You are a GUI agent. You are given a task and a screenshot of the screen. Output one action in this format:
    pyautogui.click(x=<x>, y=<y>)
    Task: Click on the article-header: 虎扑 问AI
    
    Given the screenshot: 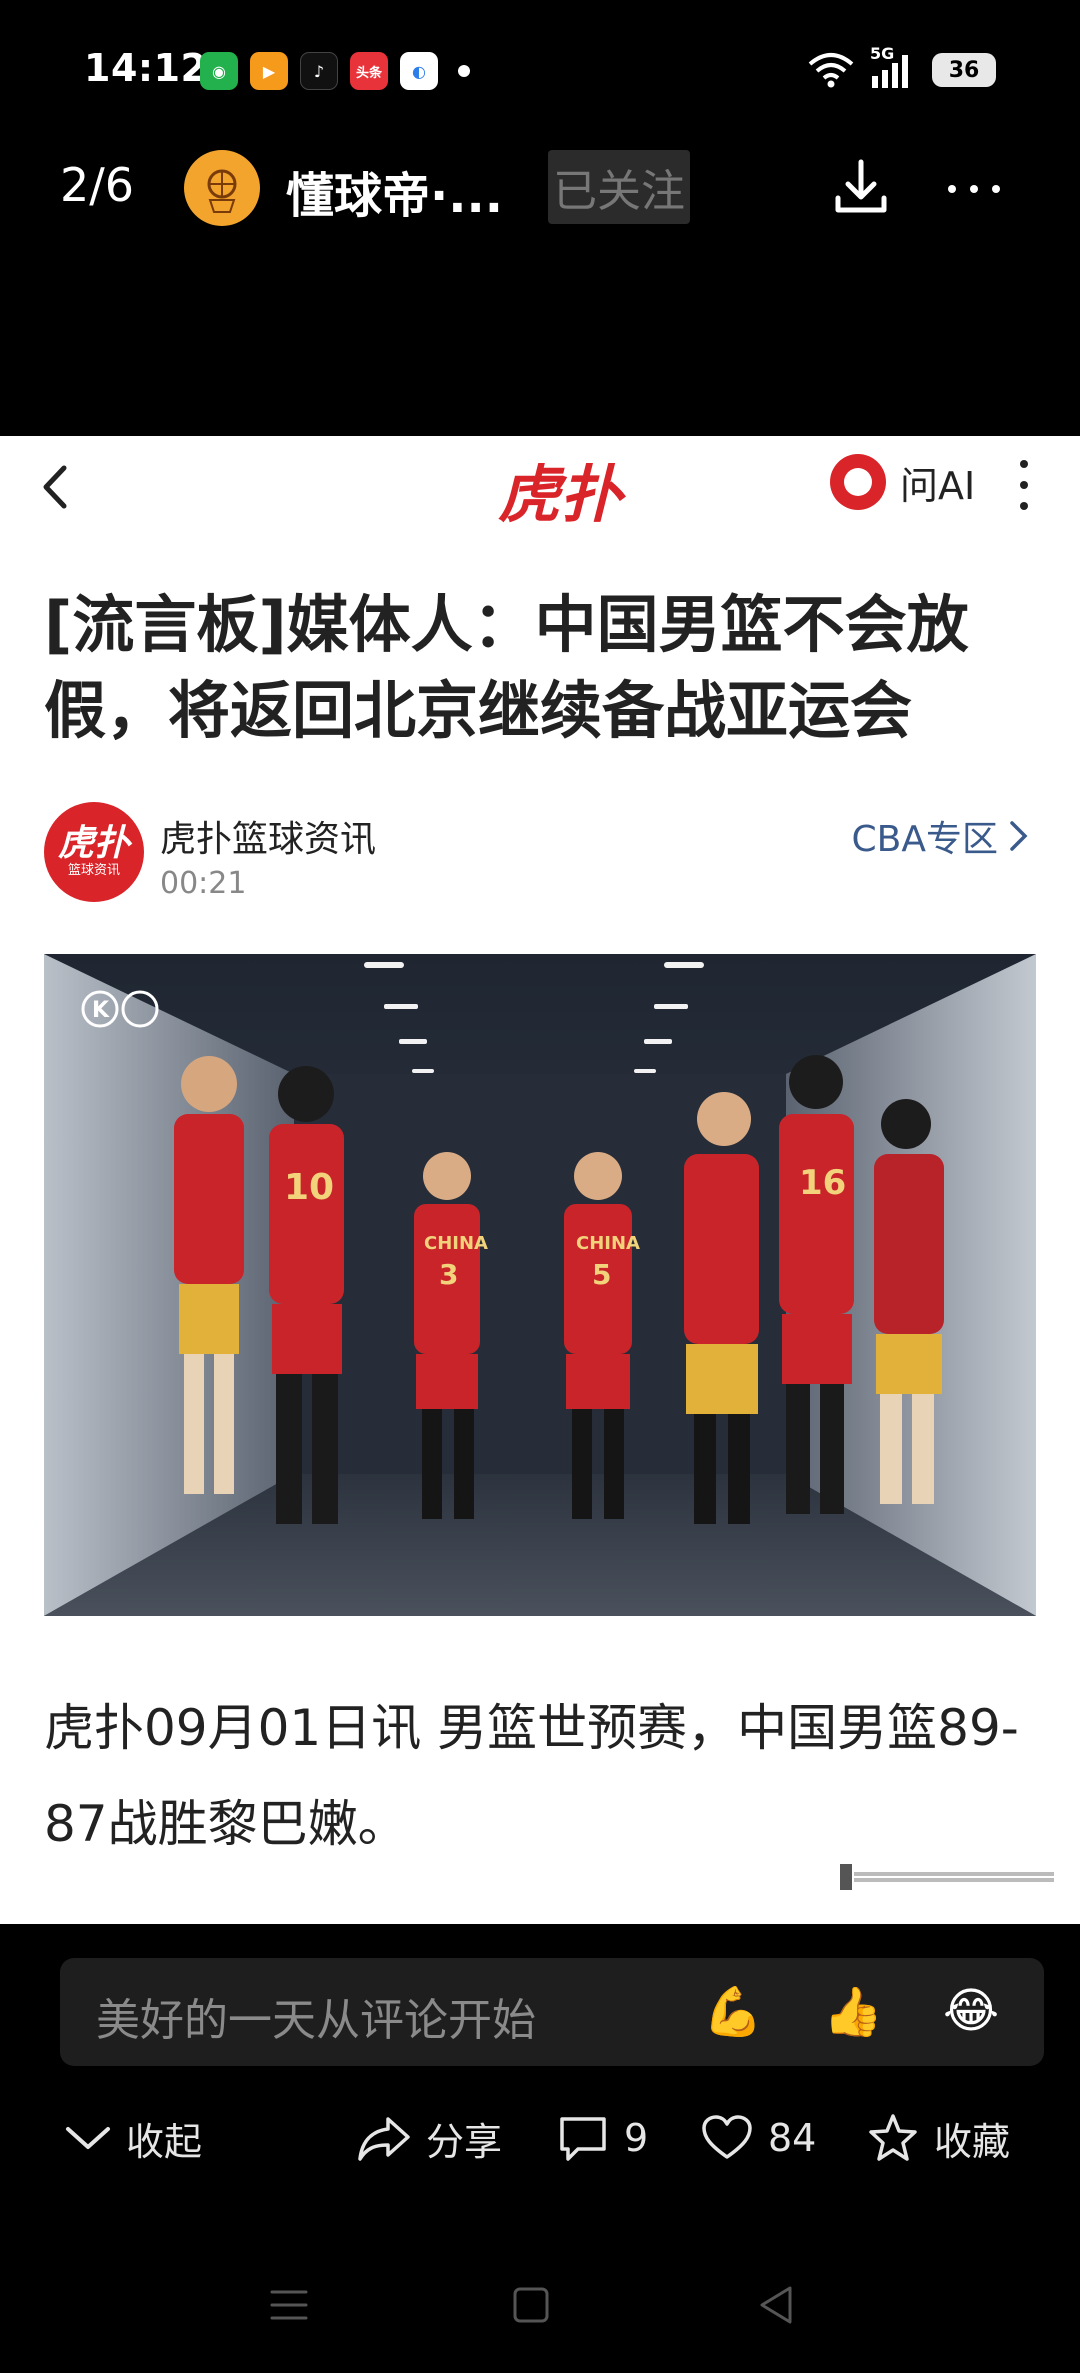 What is the action you would take?
    pyautogui.click(x=540, y=486)
    